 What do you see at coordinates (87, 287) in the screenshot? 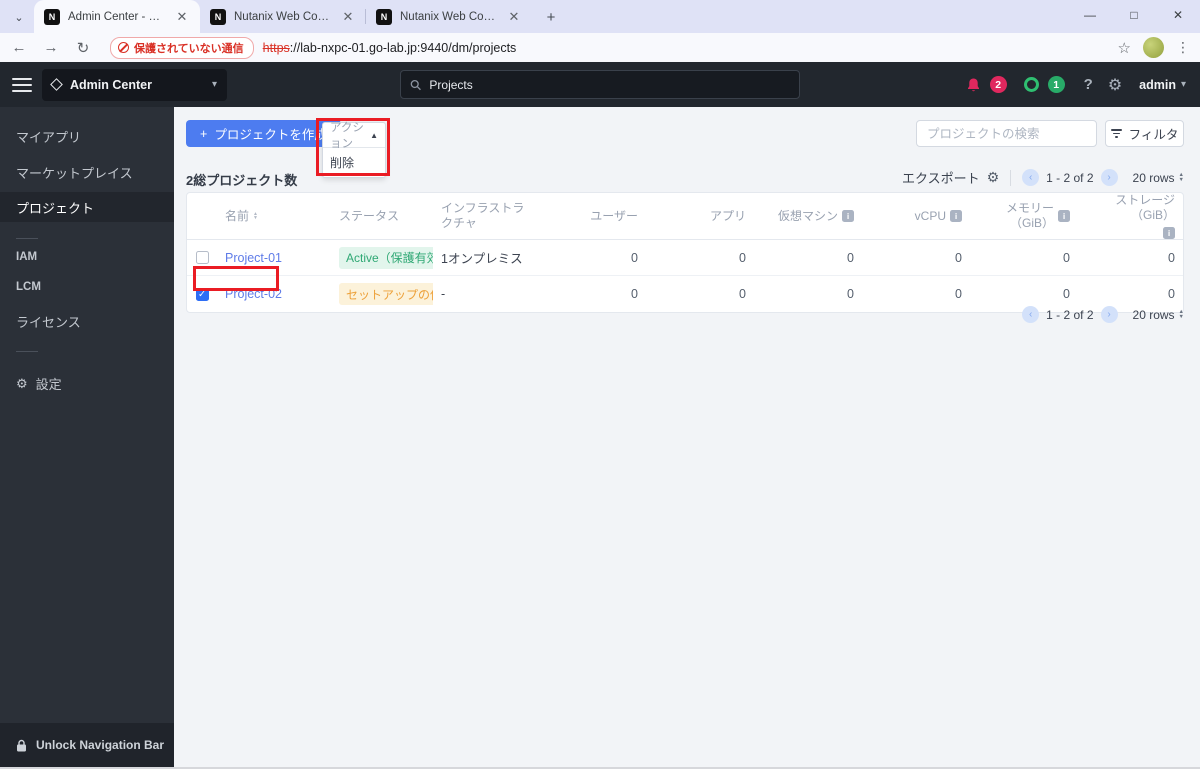
I see `sidebar-item-lcm: LCM` at bounding box center [87, 287].